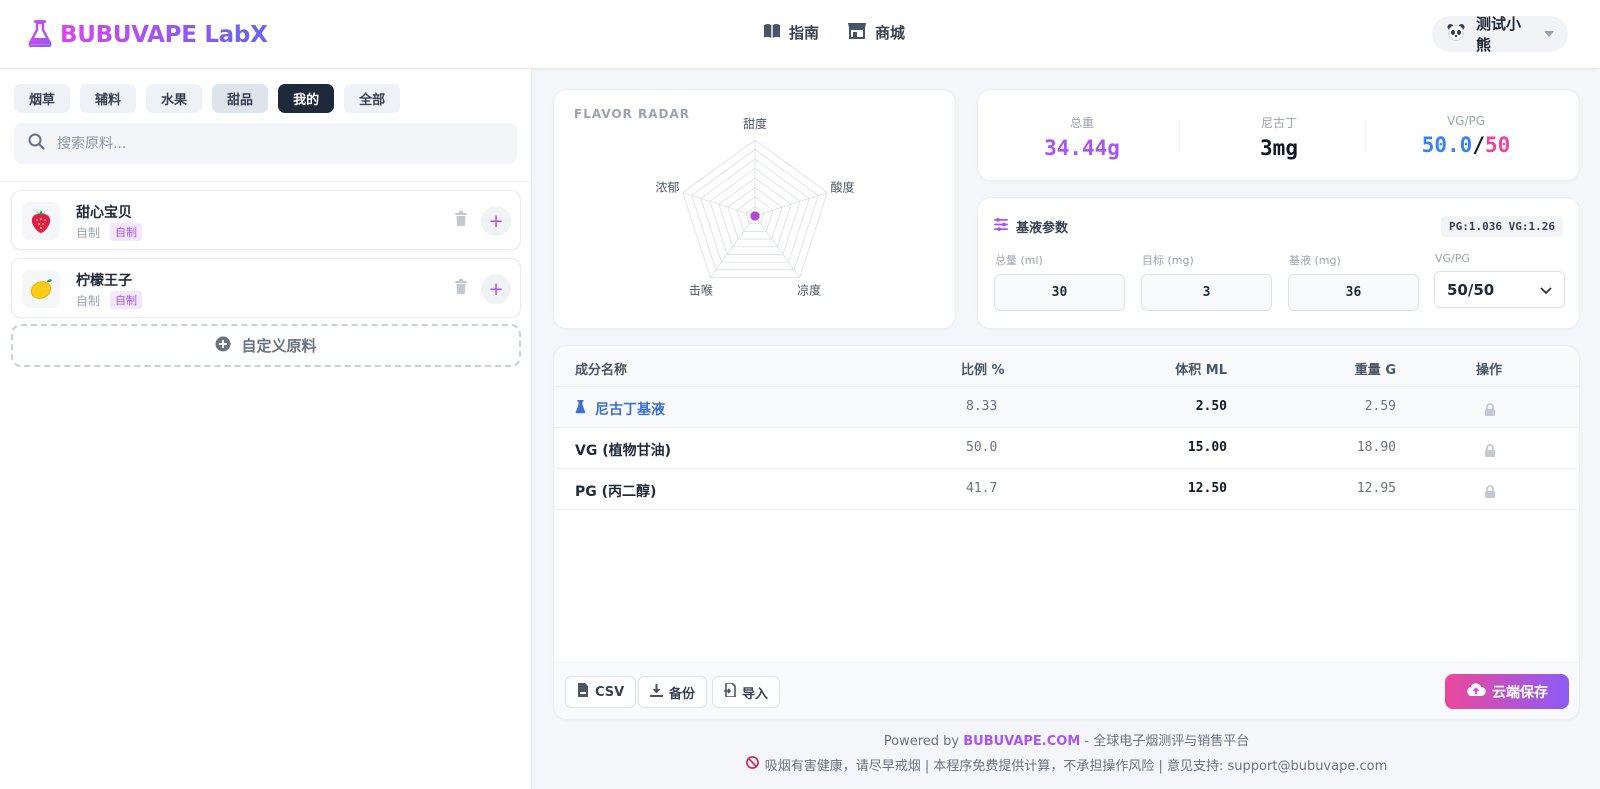  I want to click on row-weight: 2.59, so click(1380, 406).